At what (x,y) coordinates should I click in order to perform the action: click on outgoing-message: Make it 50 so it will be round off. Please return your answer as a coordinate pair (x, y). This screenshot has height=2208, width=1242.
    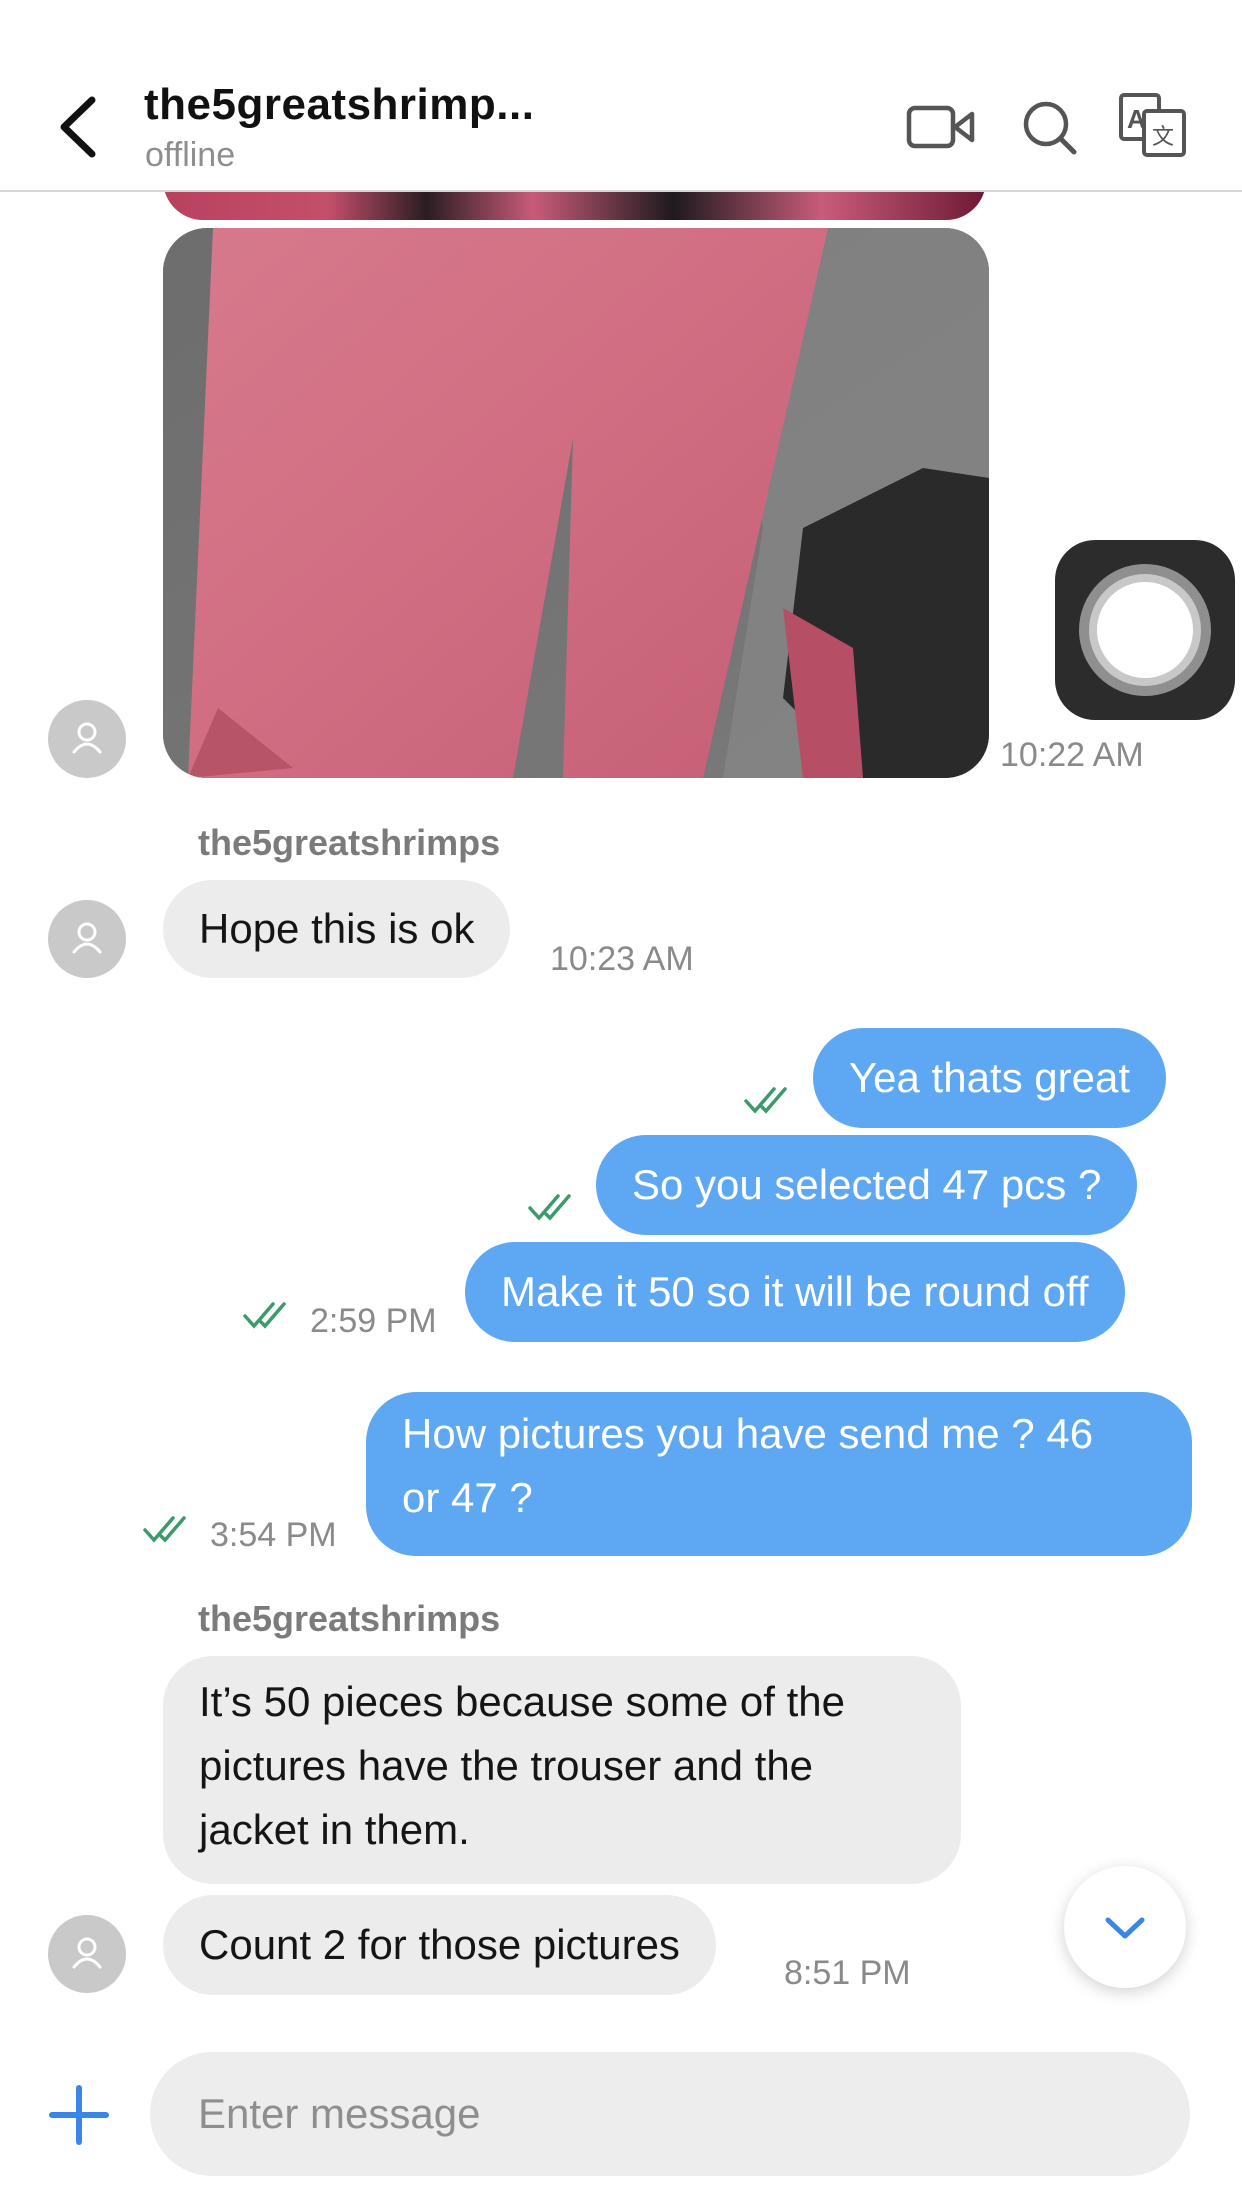
    Looking at the image, I should click on (795, 1292).